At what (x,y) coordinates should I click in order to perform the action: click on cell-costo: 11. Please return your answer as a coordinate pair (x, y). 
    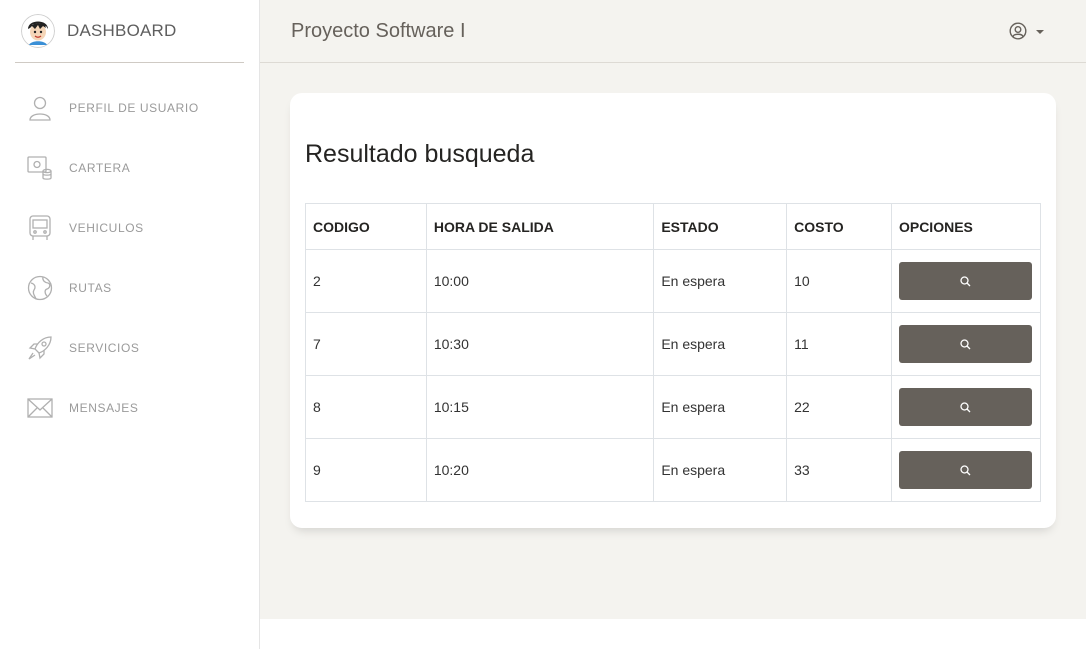
    Looking at the image, I should click on (839, 344).